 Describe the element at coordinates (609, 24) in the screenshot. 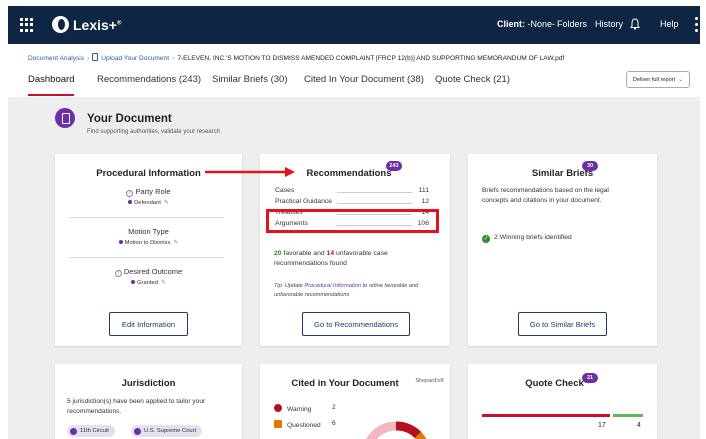

I see `nav-history: History` at that location.